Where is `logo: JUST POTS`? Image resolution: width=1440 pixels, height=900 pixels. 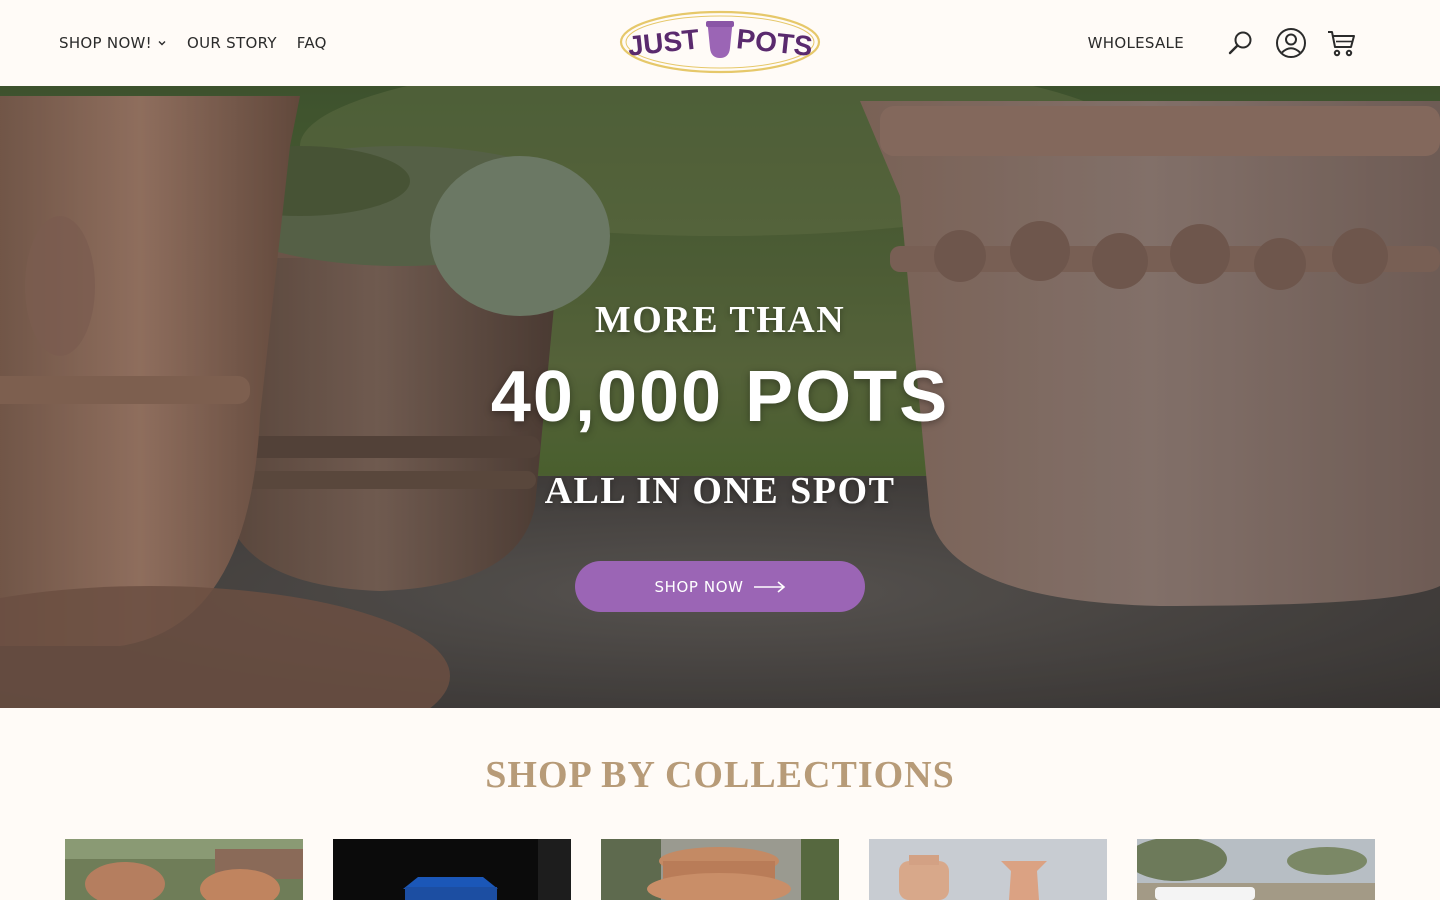 logo: JUST POTS is located at coordinates (720, 42).